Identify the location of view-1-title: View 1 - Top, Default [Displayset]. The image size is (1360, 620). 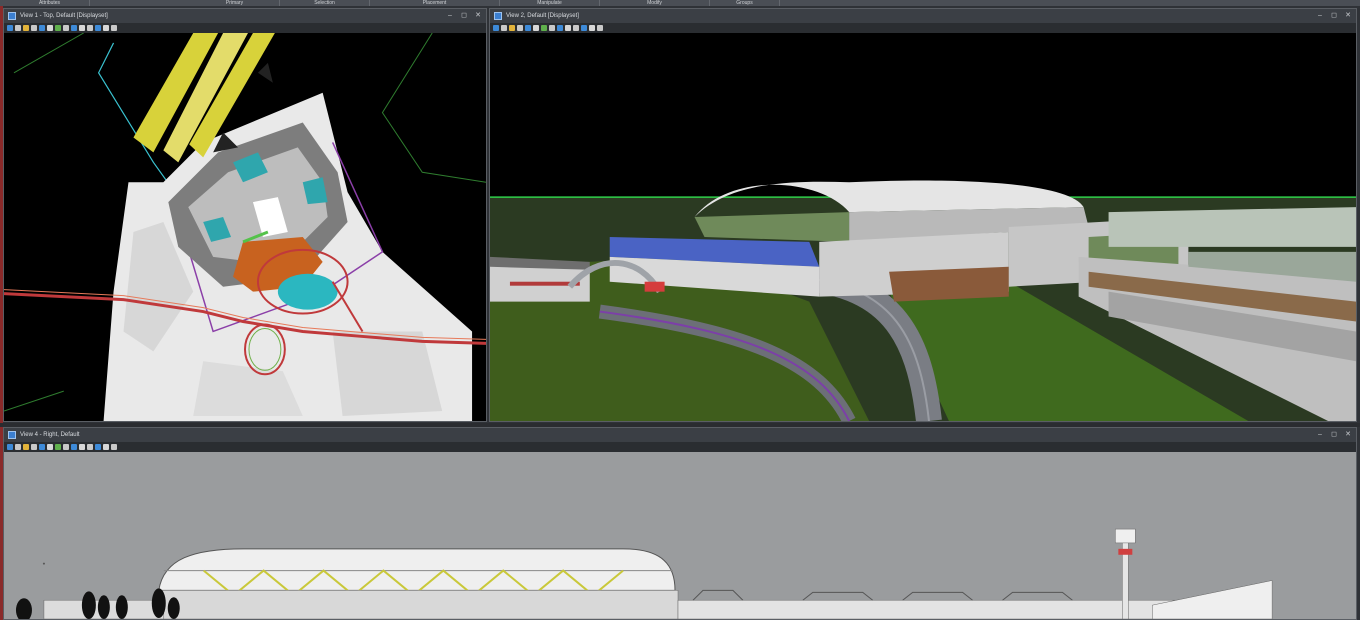
(64, 16).